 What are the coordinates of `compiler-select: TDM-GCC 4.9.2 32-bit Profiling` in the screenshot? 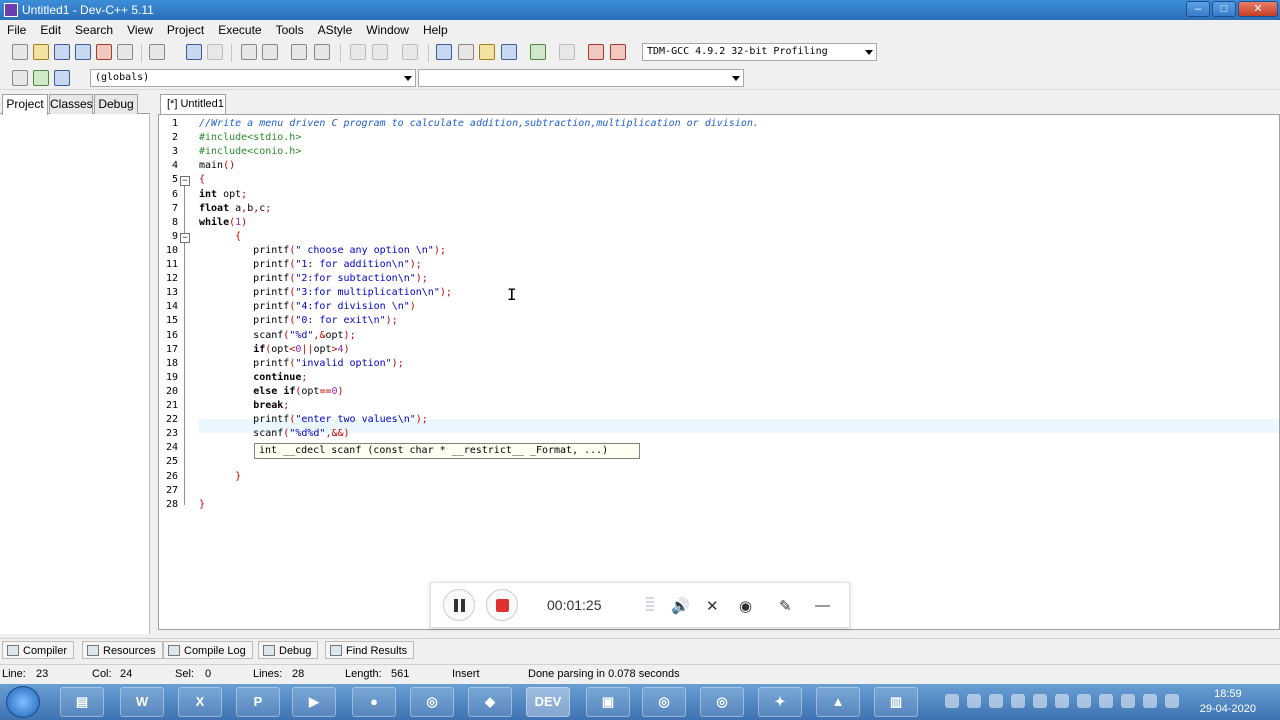 It's located at (759, 52).